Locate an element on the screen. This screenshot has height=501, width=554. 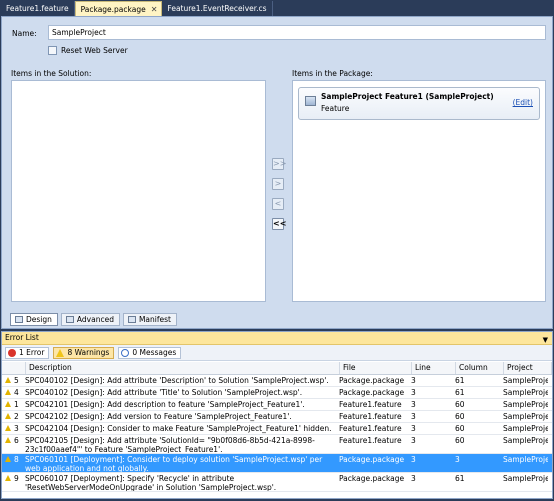
tab-package-package: Package.package ✕ is located at coordinates (118, 9).